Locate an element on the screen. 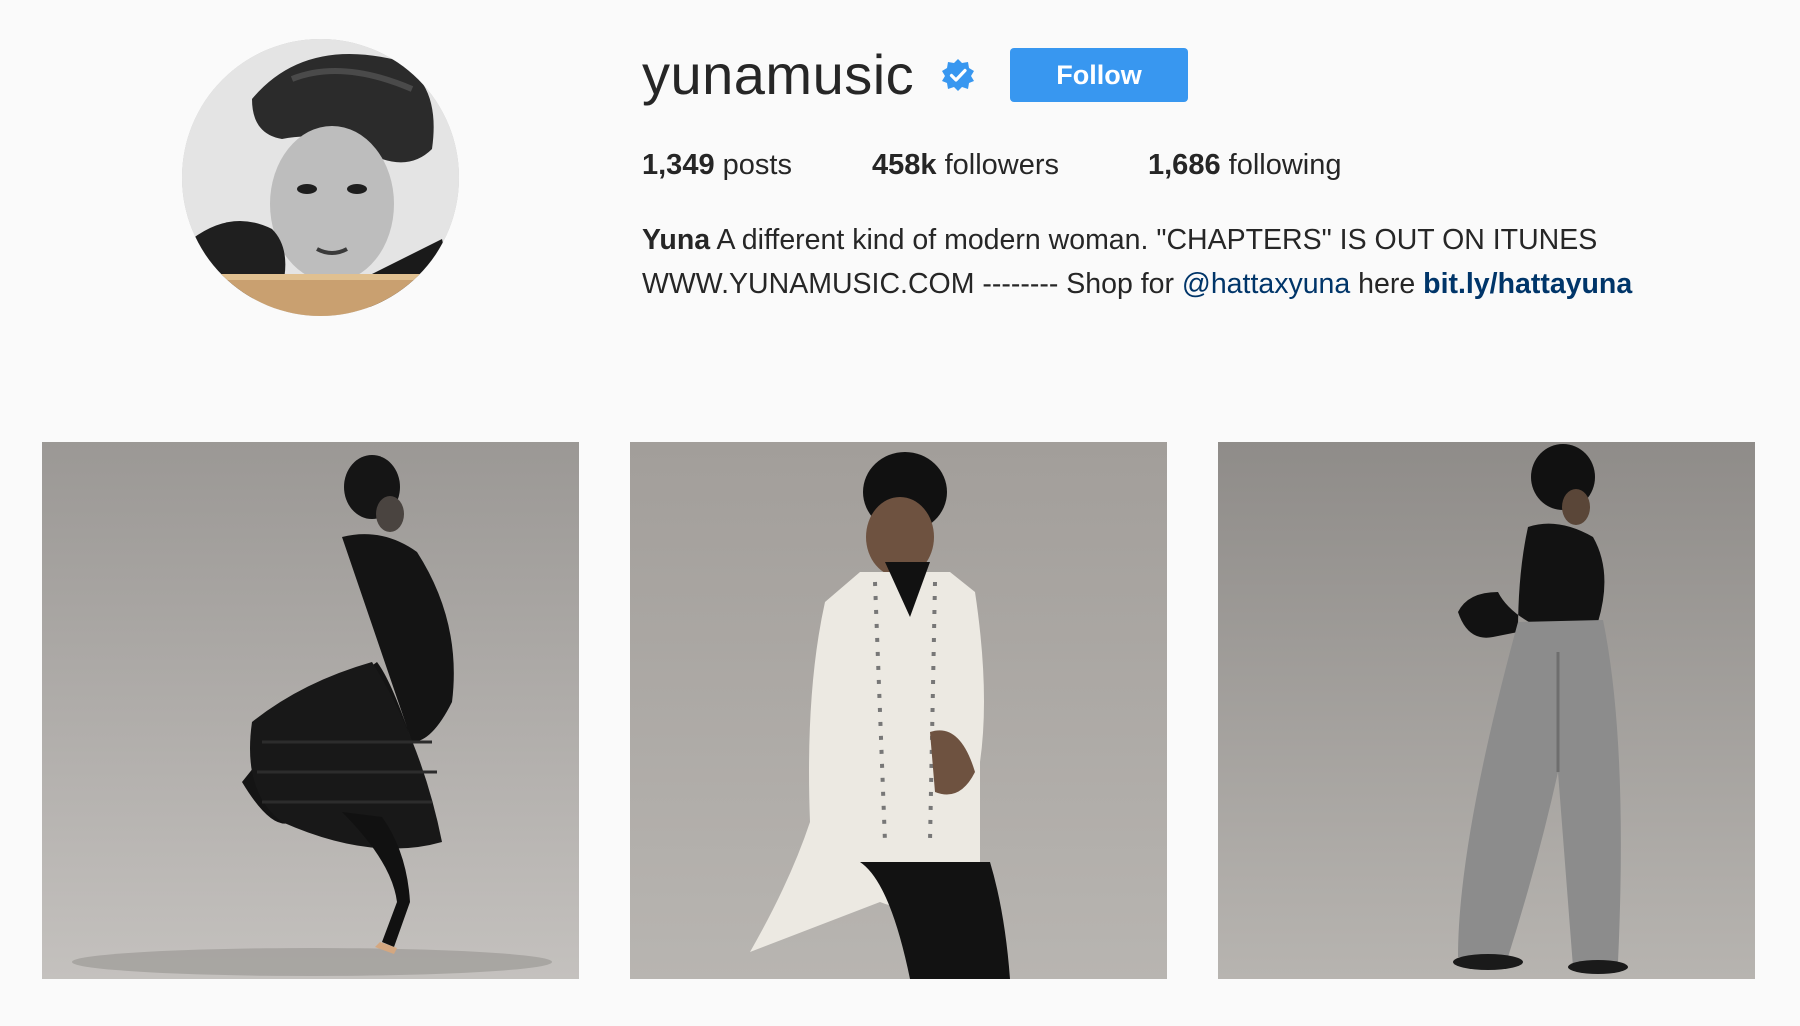 Image resolution: width=1800 pixels, height=1026 pixels. posts-label: posts is located at coordinates (757, 165).